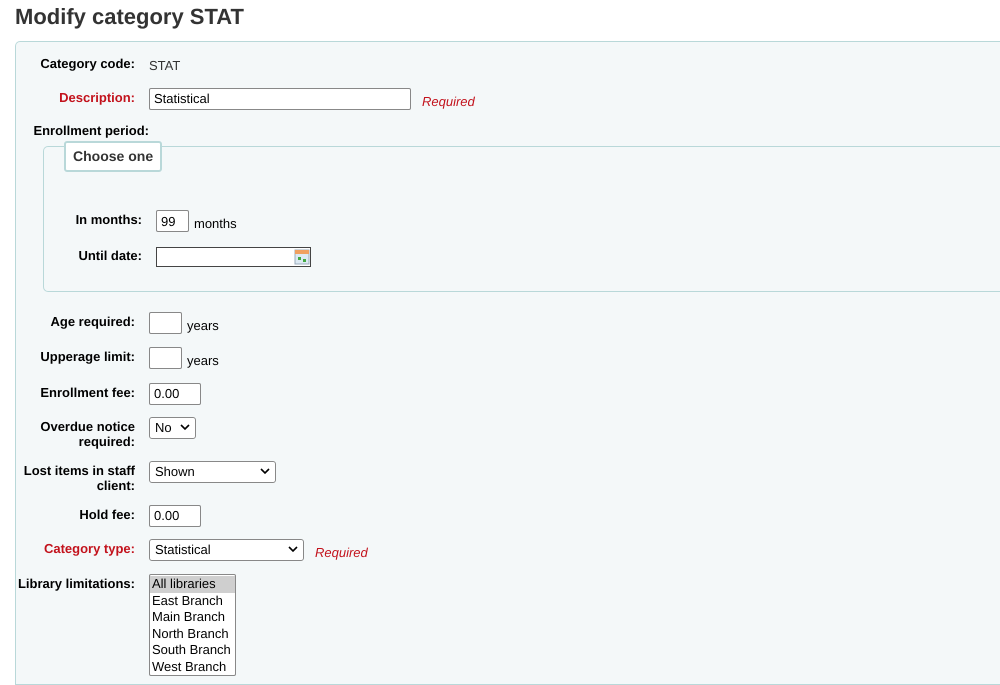 Image resolution: width=1000 pixels, height=685 pixels. What do you see at coordinates (302, 256) in the screenshot?
I see `calendar-icon` at bounding box center [302, 256].